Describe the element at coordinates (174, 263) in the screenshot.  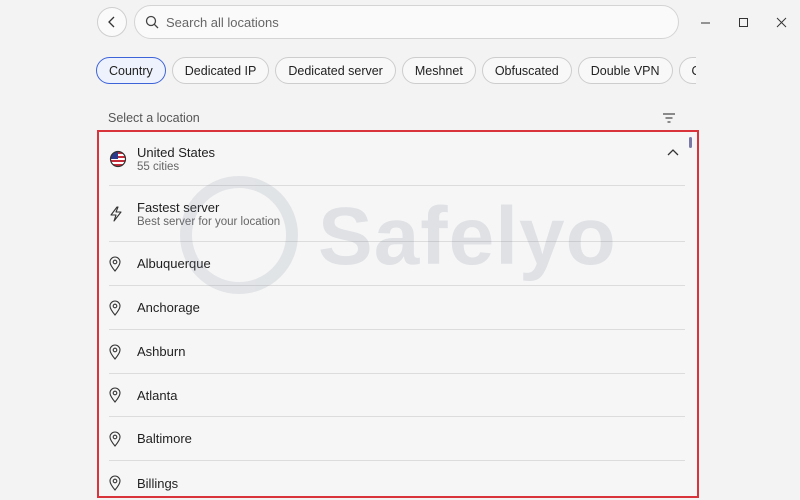
I see `city-name: Albuquerque` at that location.